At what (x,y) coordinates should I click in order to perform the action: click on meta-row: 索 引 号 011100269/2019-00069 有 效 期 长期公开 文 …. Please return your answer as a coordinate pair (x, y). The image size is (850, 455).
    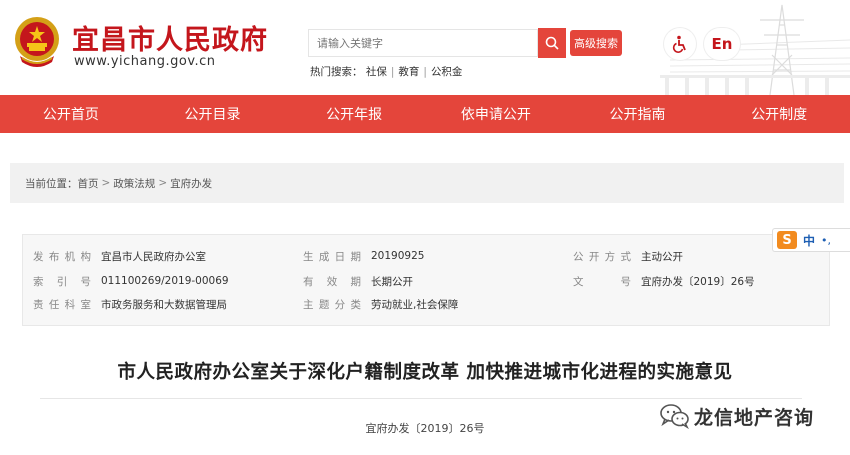
    Looking at the image, I should click on (427, 281).